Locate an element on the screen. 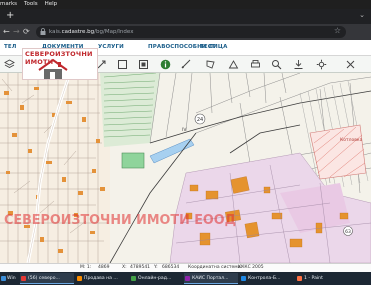 Image resolution: width=371 pixels, height=285 pixels. tab-strip: + ⌄ is located at coordinates (185, 16).